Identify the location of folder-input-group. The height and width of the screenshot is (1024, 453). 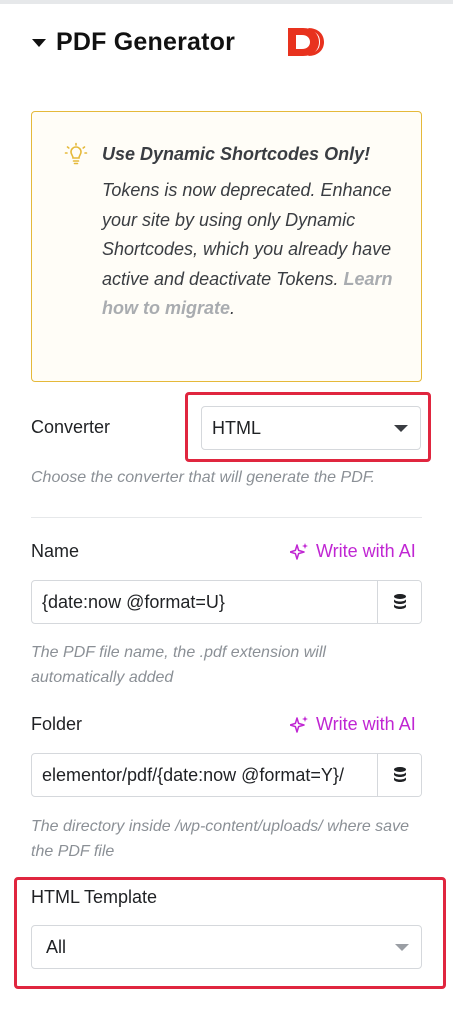
(226, 775).